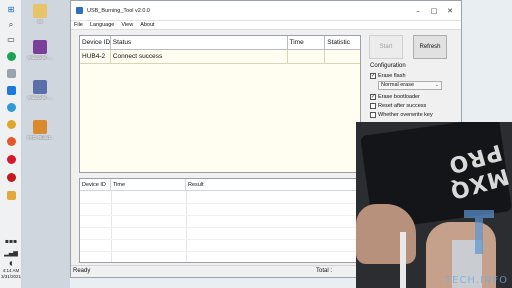 The image size is (512, 288). Describe the element at coordinates (82, 271) in the screenshot. I see `status-text: Ready` at that location.